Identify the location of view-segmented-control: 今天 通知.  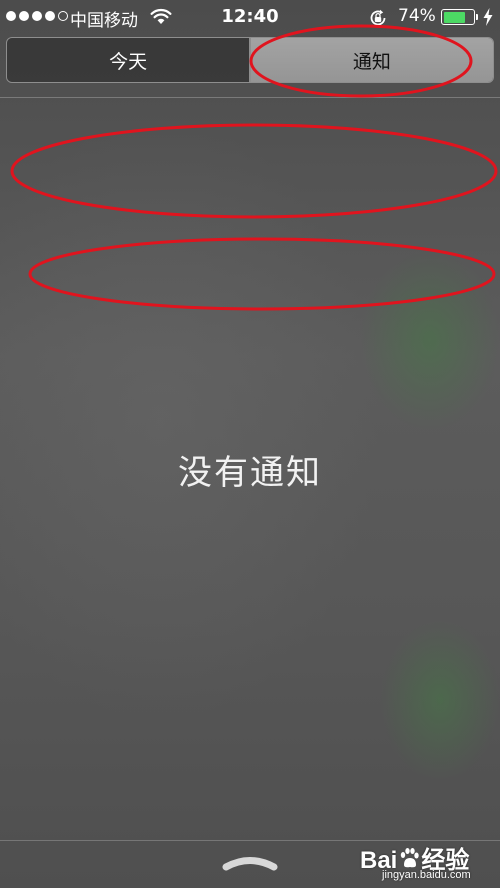
(250, 60).